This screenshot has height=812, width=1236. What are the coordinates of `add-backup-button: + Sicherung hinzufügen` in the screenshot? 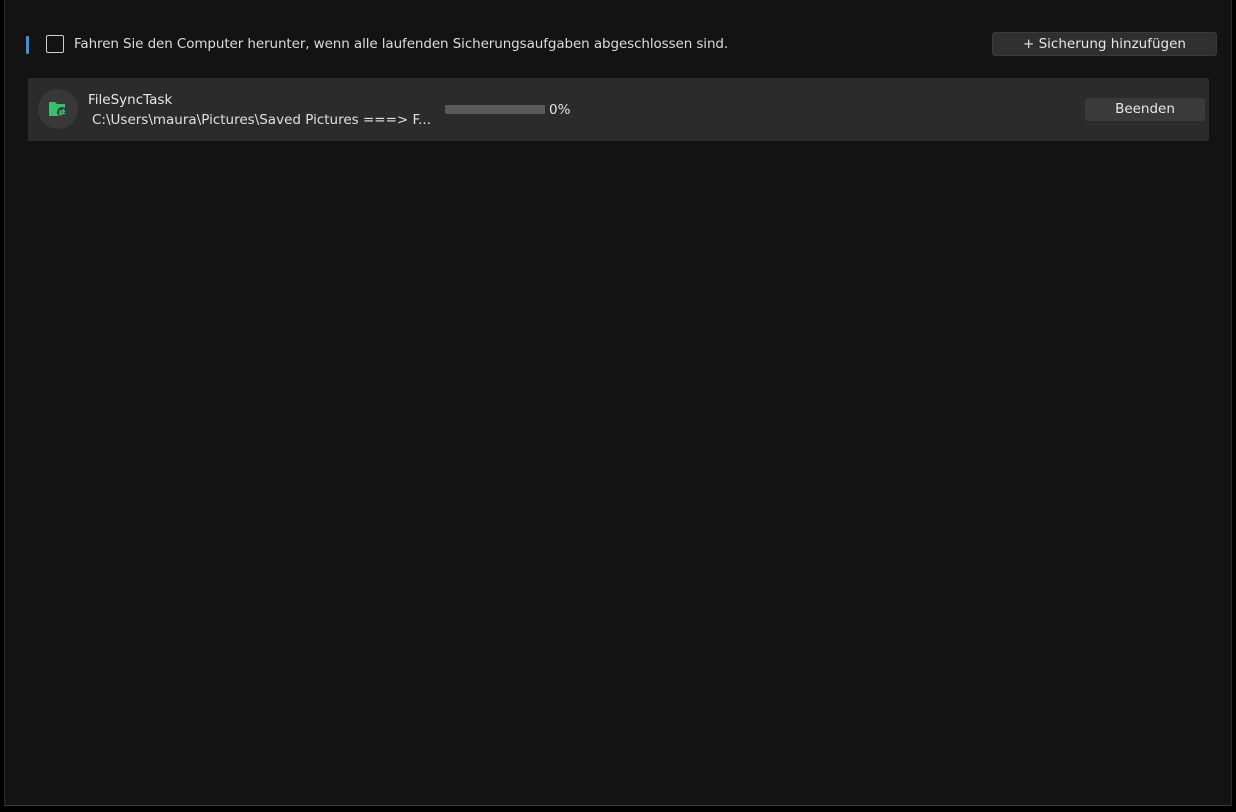 It's located at (1104, 44).